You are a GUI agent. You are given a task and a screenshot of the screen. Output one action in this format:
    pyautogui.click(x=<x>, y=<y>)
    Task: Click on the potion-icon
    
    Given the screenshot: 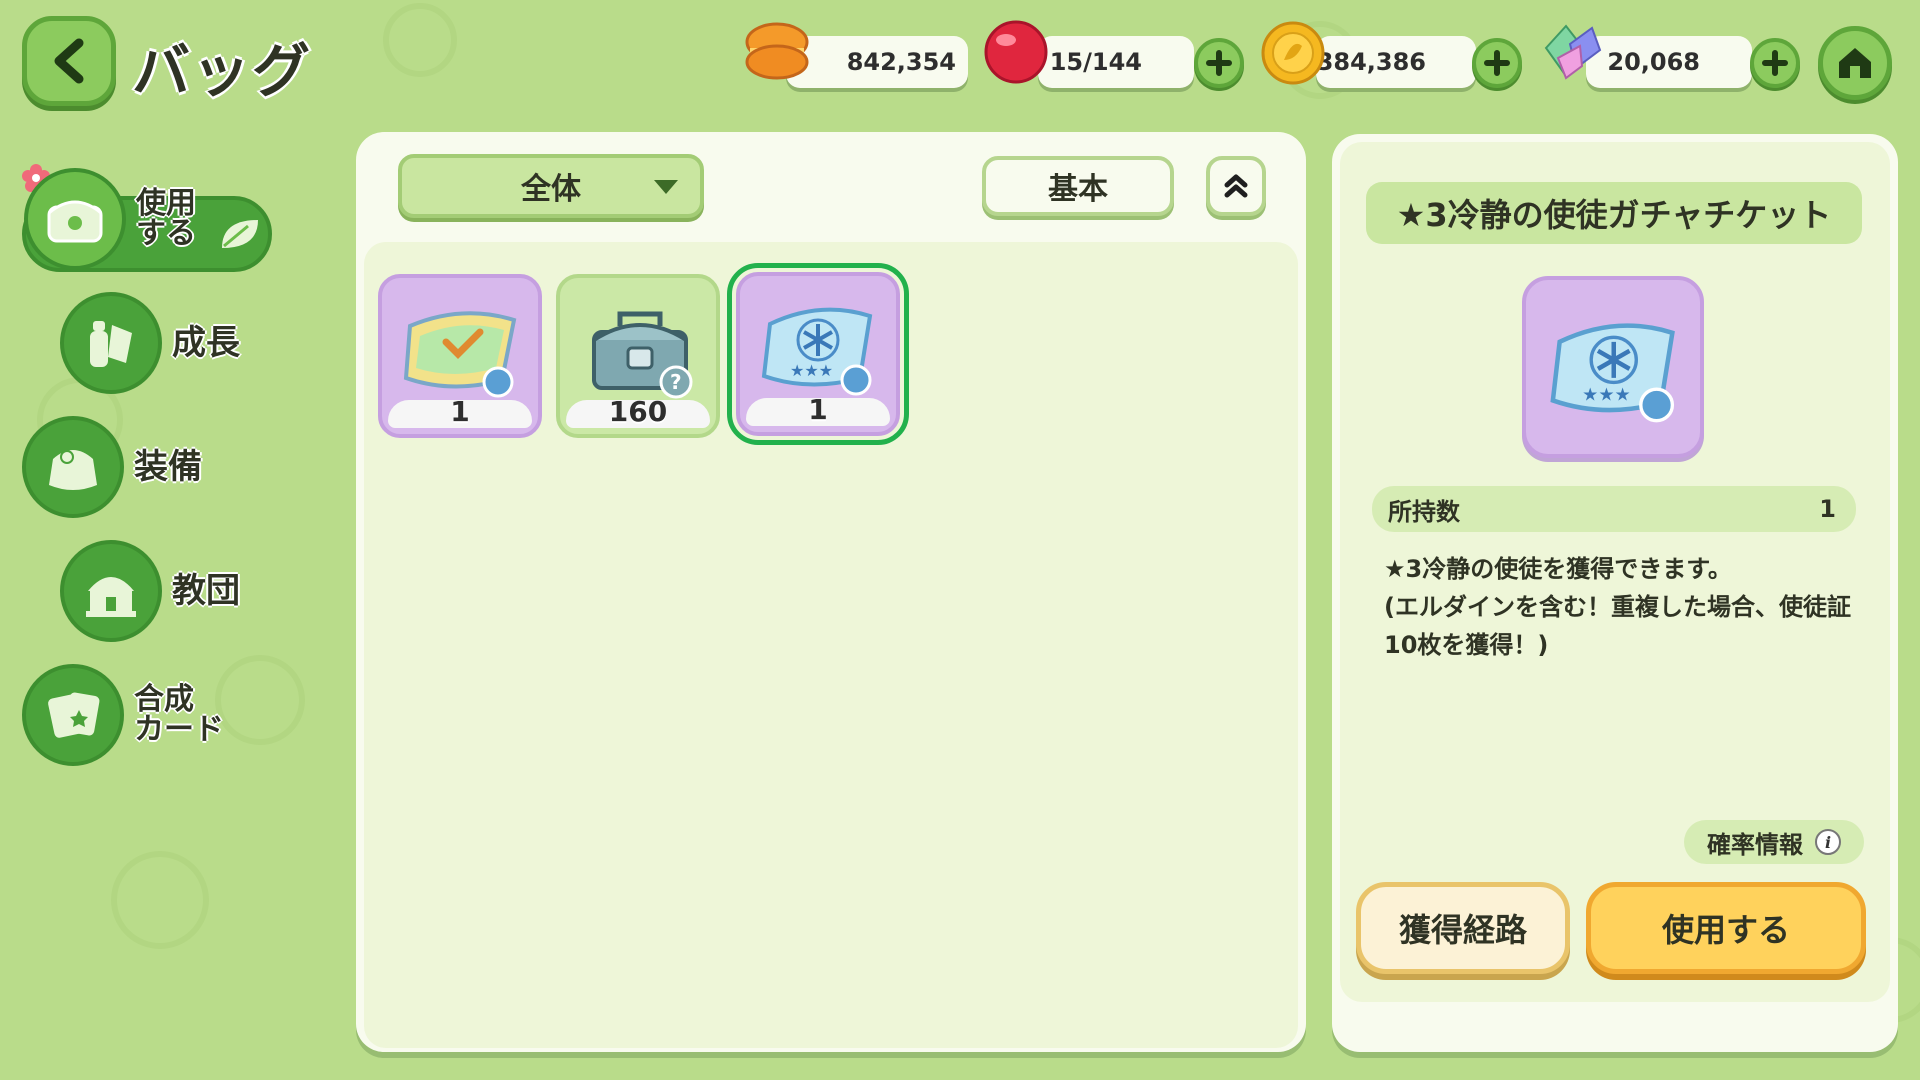 What is the action you would take?
    pyautogui.click(x=111, y=344)
    